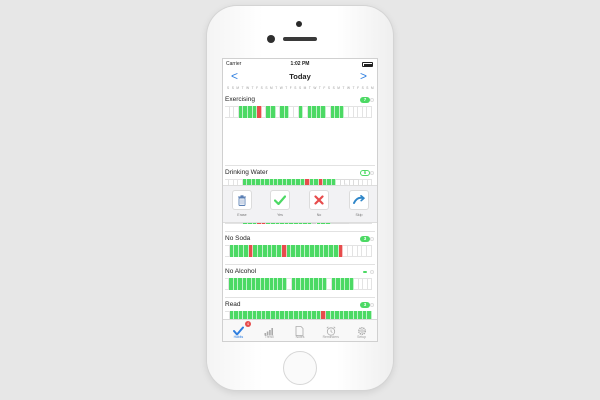 The image size is (600, 400). What do you see at coordinates (367, 64) in the screenshot?
I see `battery-icon` at bounding box center [367, 64].